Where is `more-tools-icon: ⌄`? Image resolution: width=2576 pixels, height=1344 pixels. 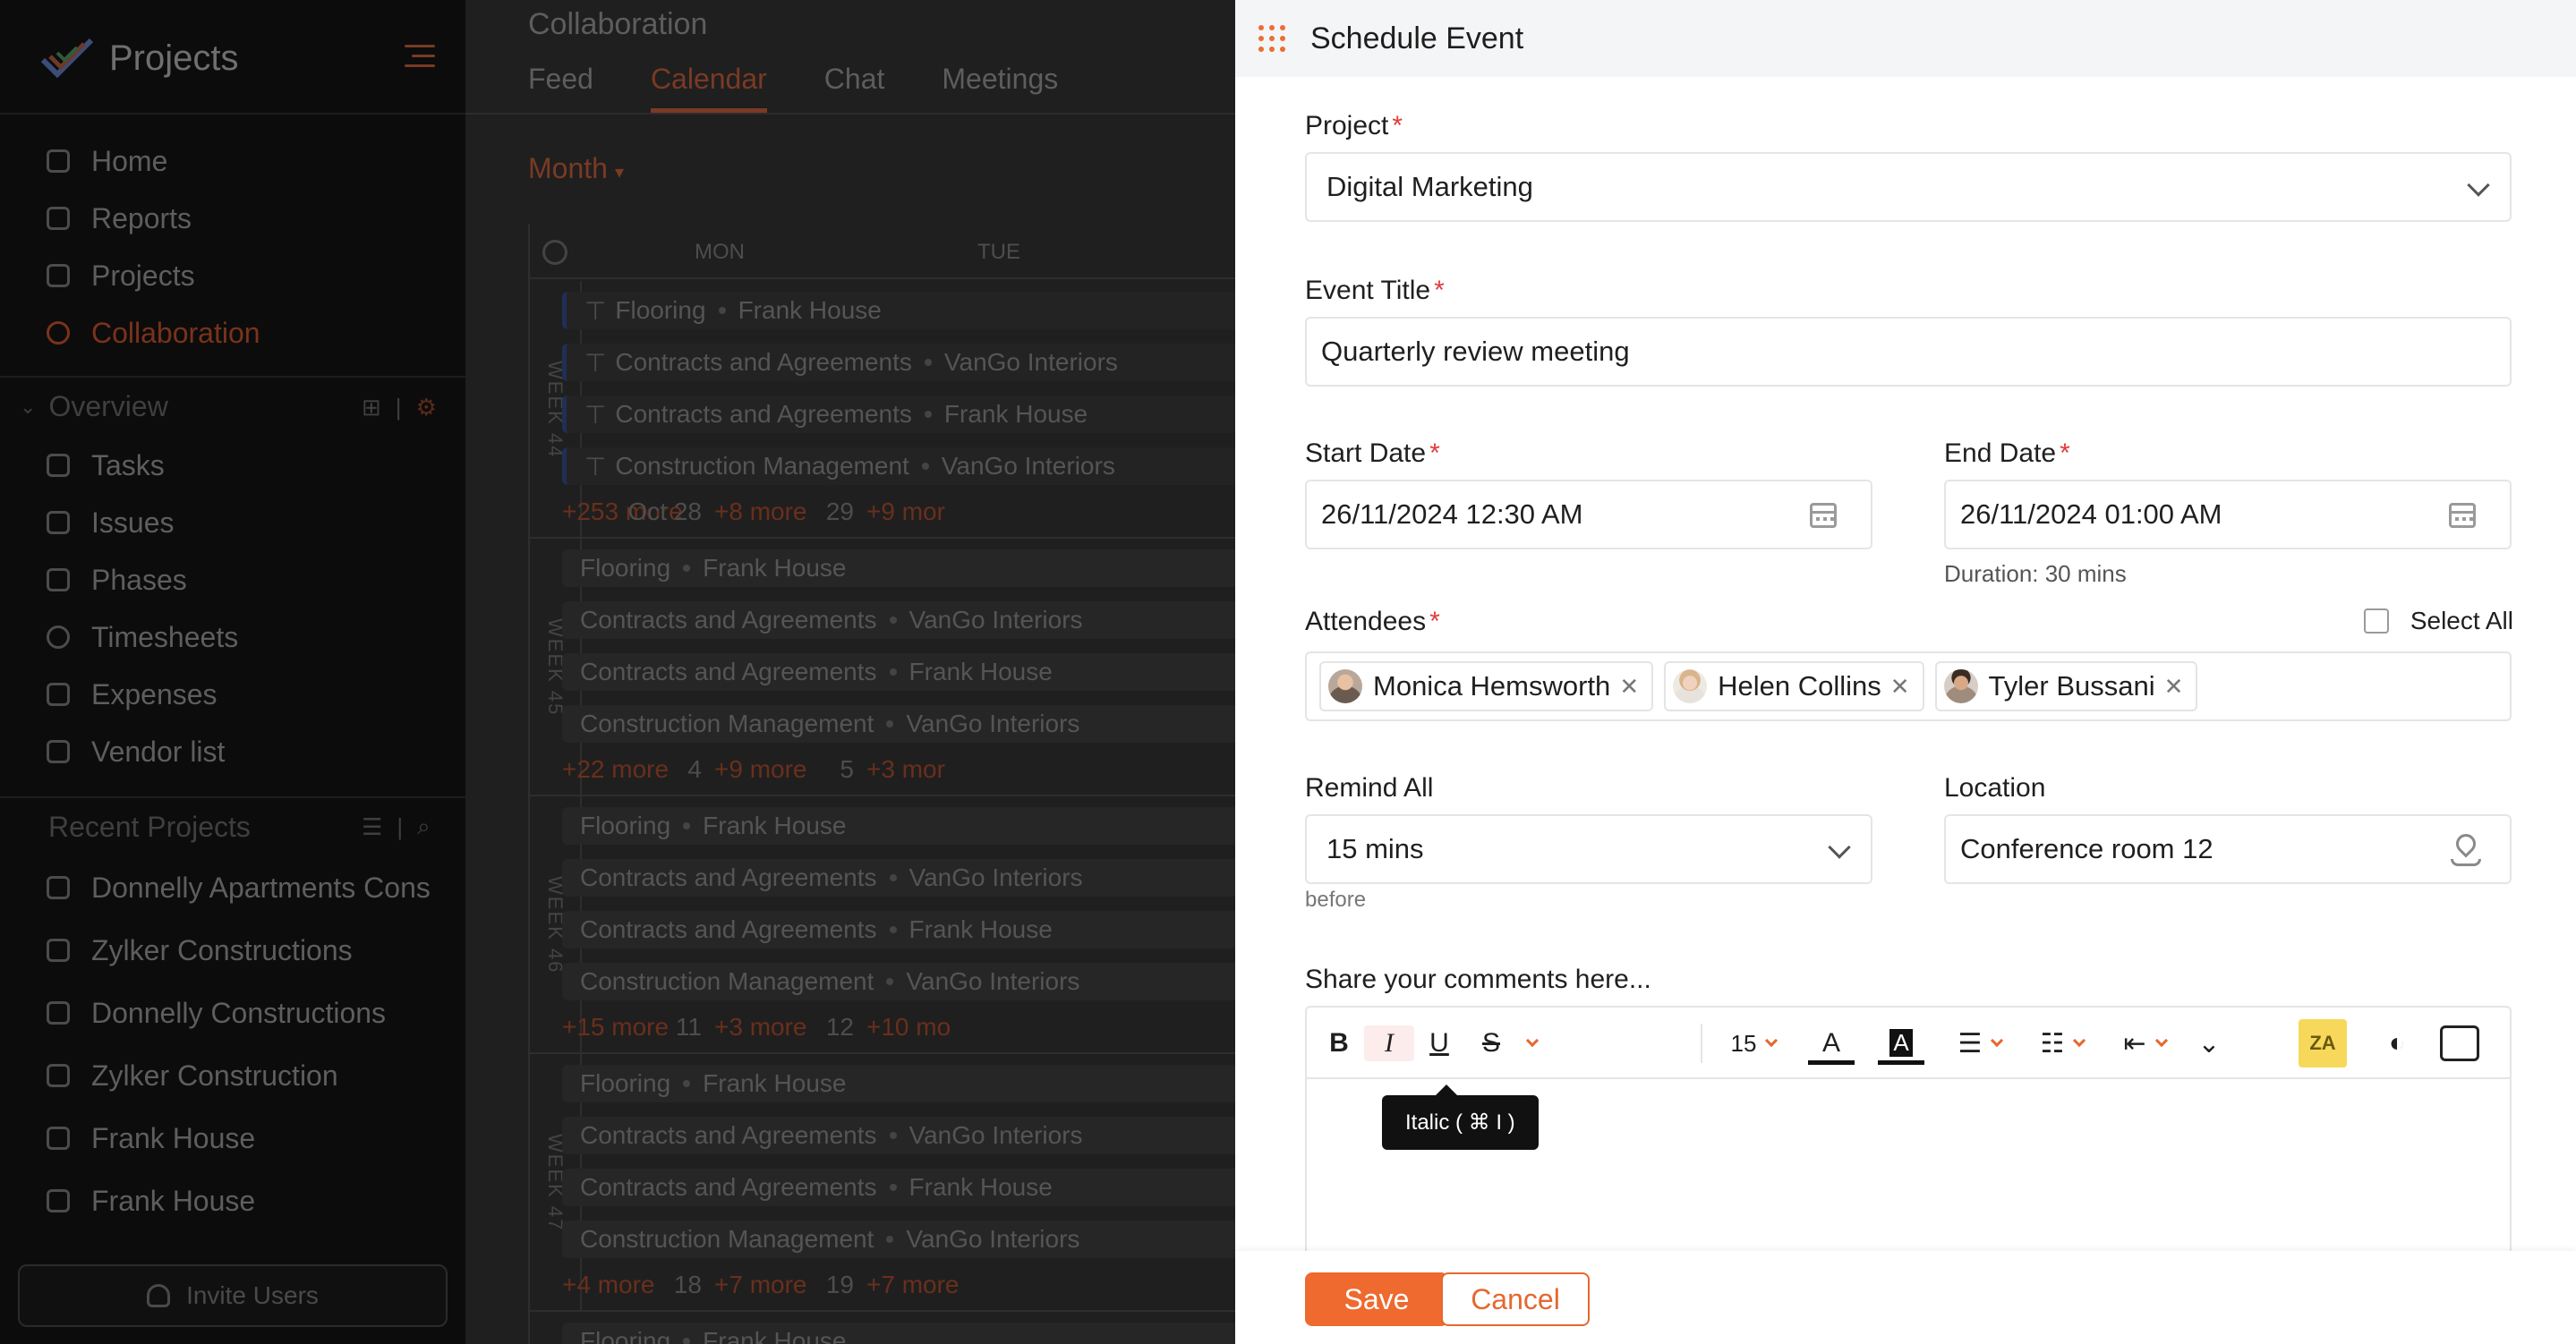
more-tools-icon: ⌄ is located at coordinates (2209, 1043).